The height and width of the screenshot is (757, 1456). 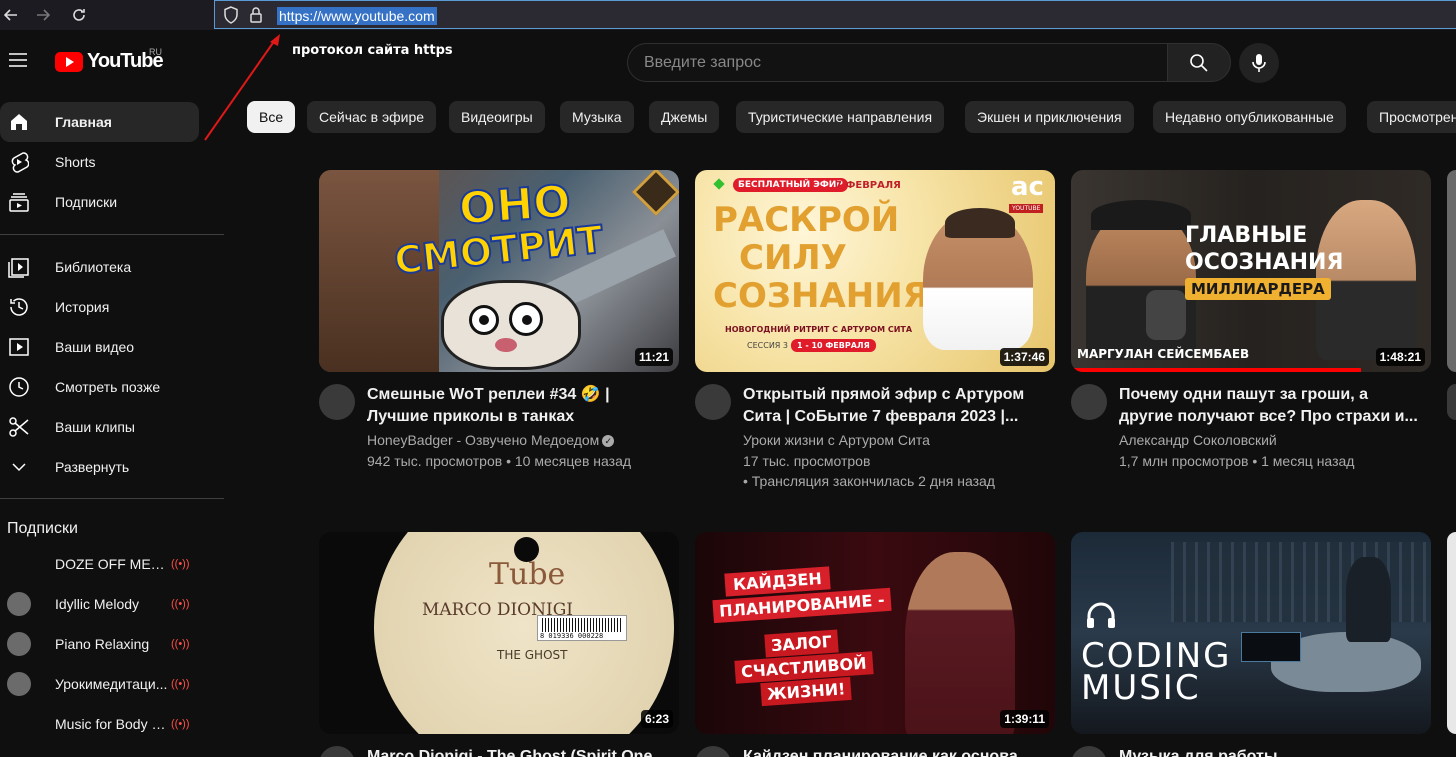 I want to click on thumbnail-text: ОСОЗНАНИЯ, so click(x=1264, y=262).